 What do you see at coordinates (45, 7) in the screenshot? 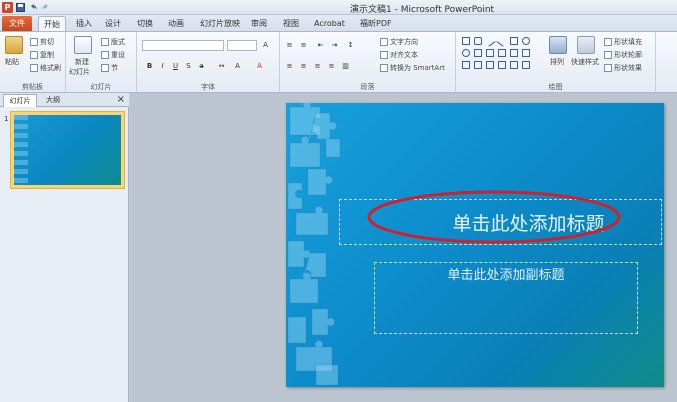
I see `redo-icon` at bounding box center [45, 7].